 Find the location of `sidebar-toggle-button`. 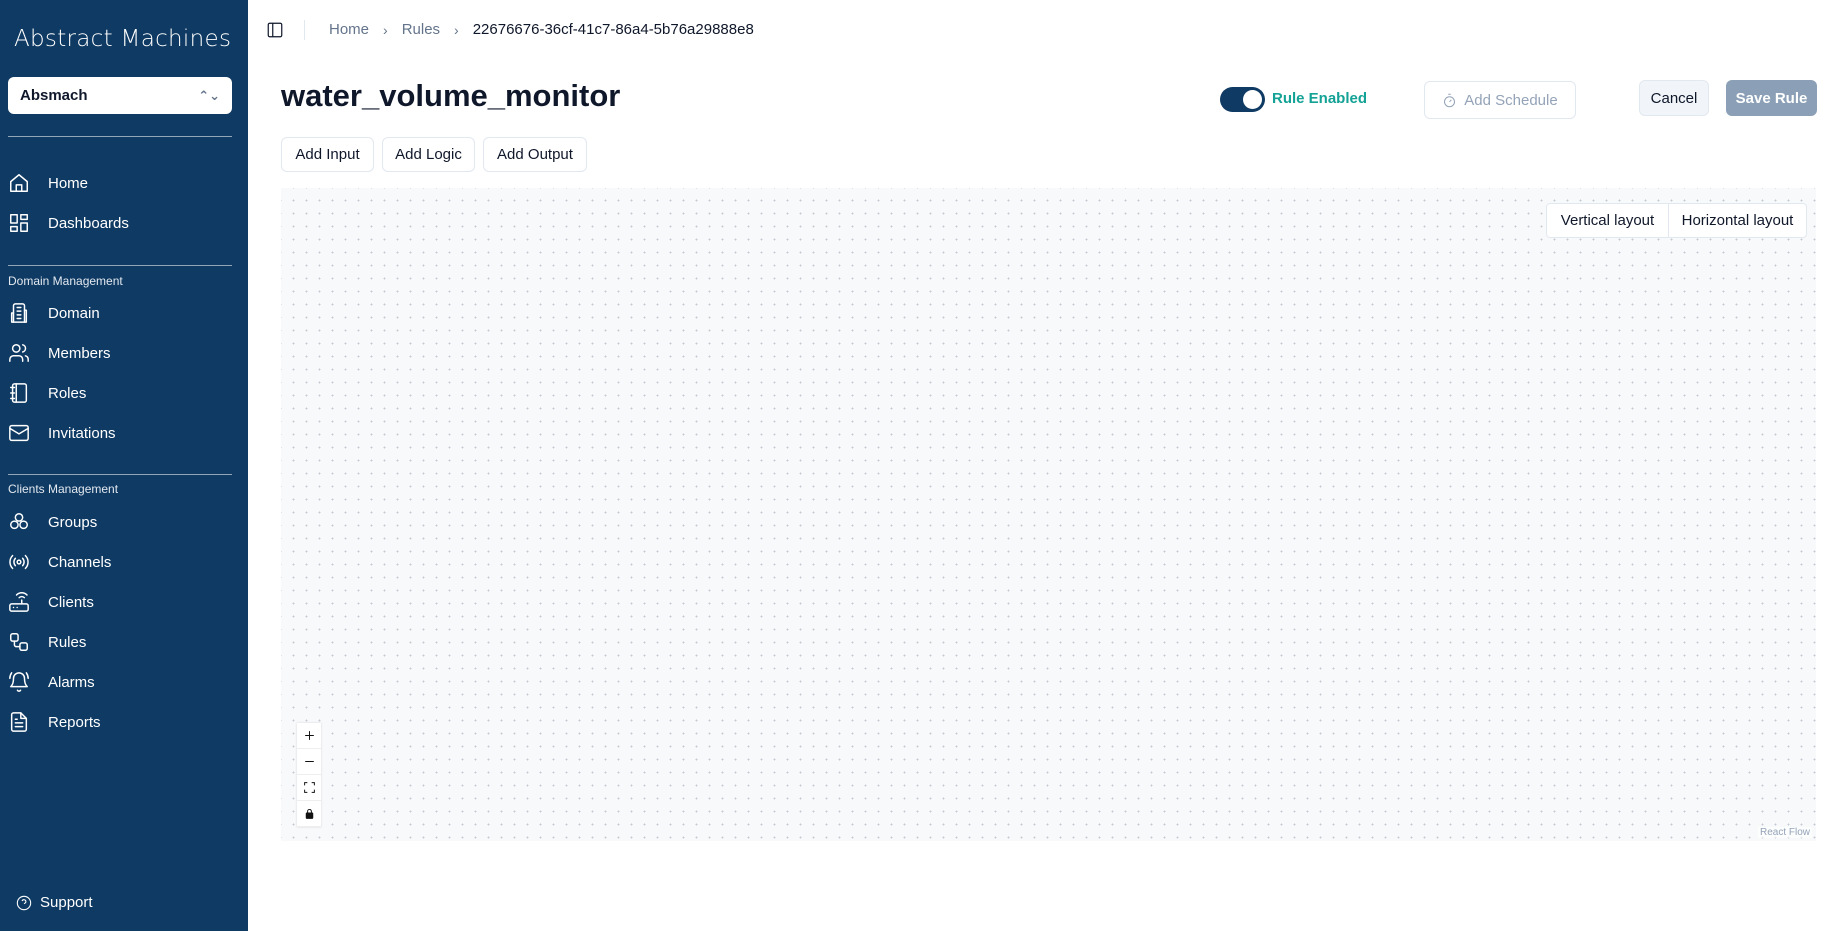

sidebar-toggle-button is located at coordinates (275, 30).